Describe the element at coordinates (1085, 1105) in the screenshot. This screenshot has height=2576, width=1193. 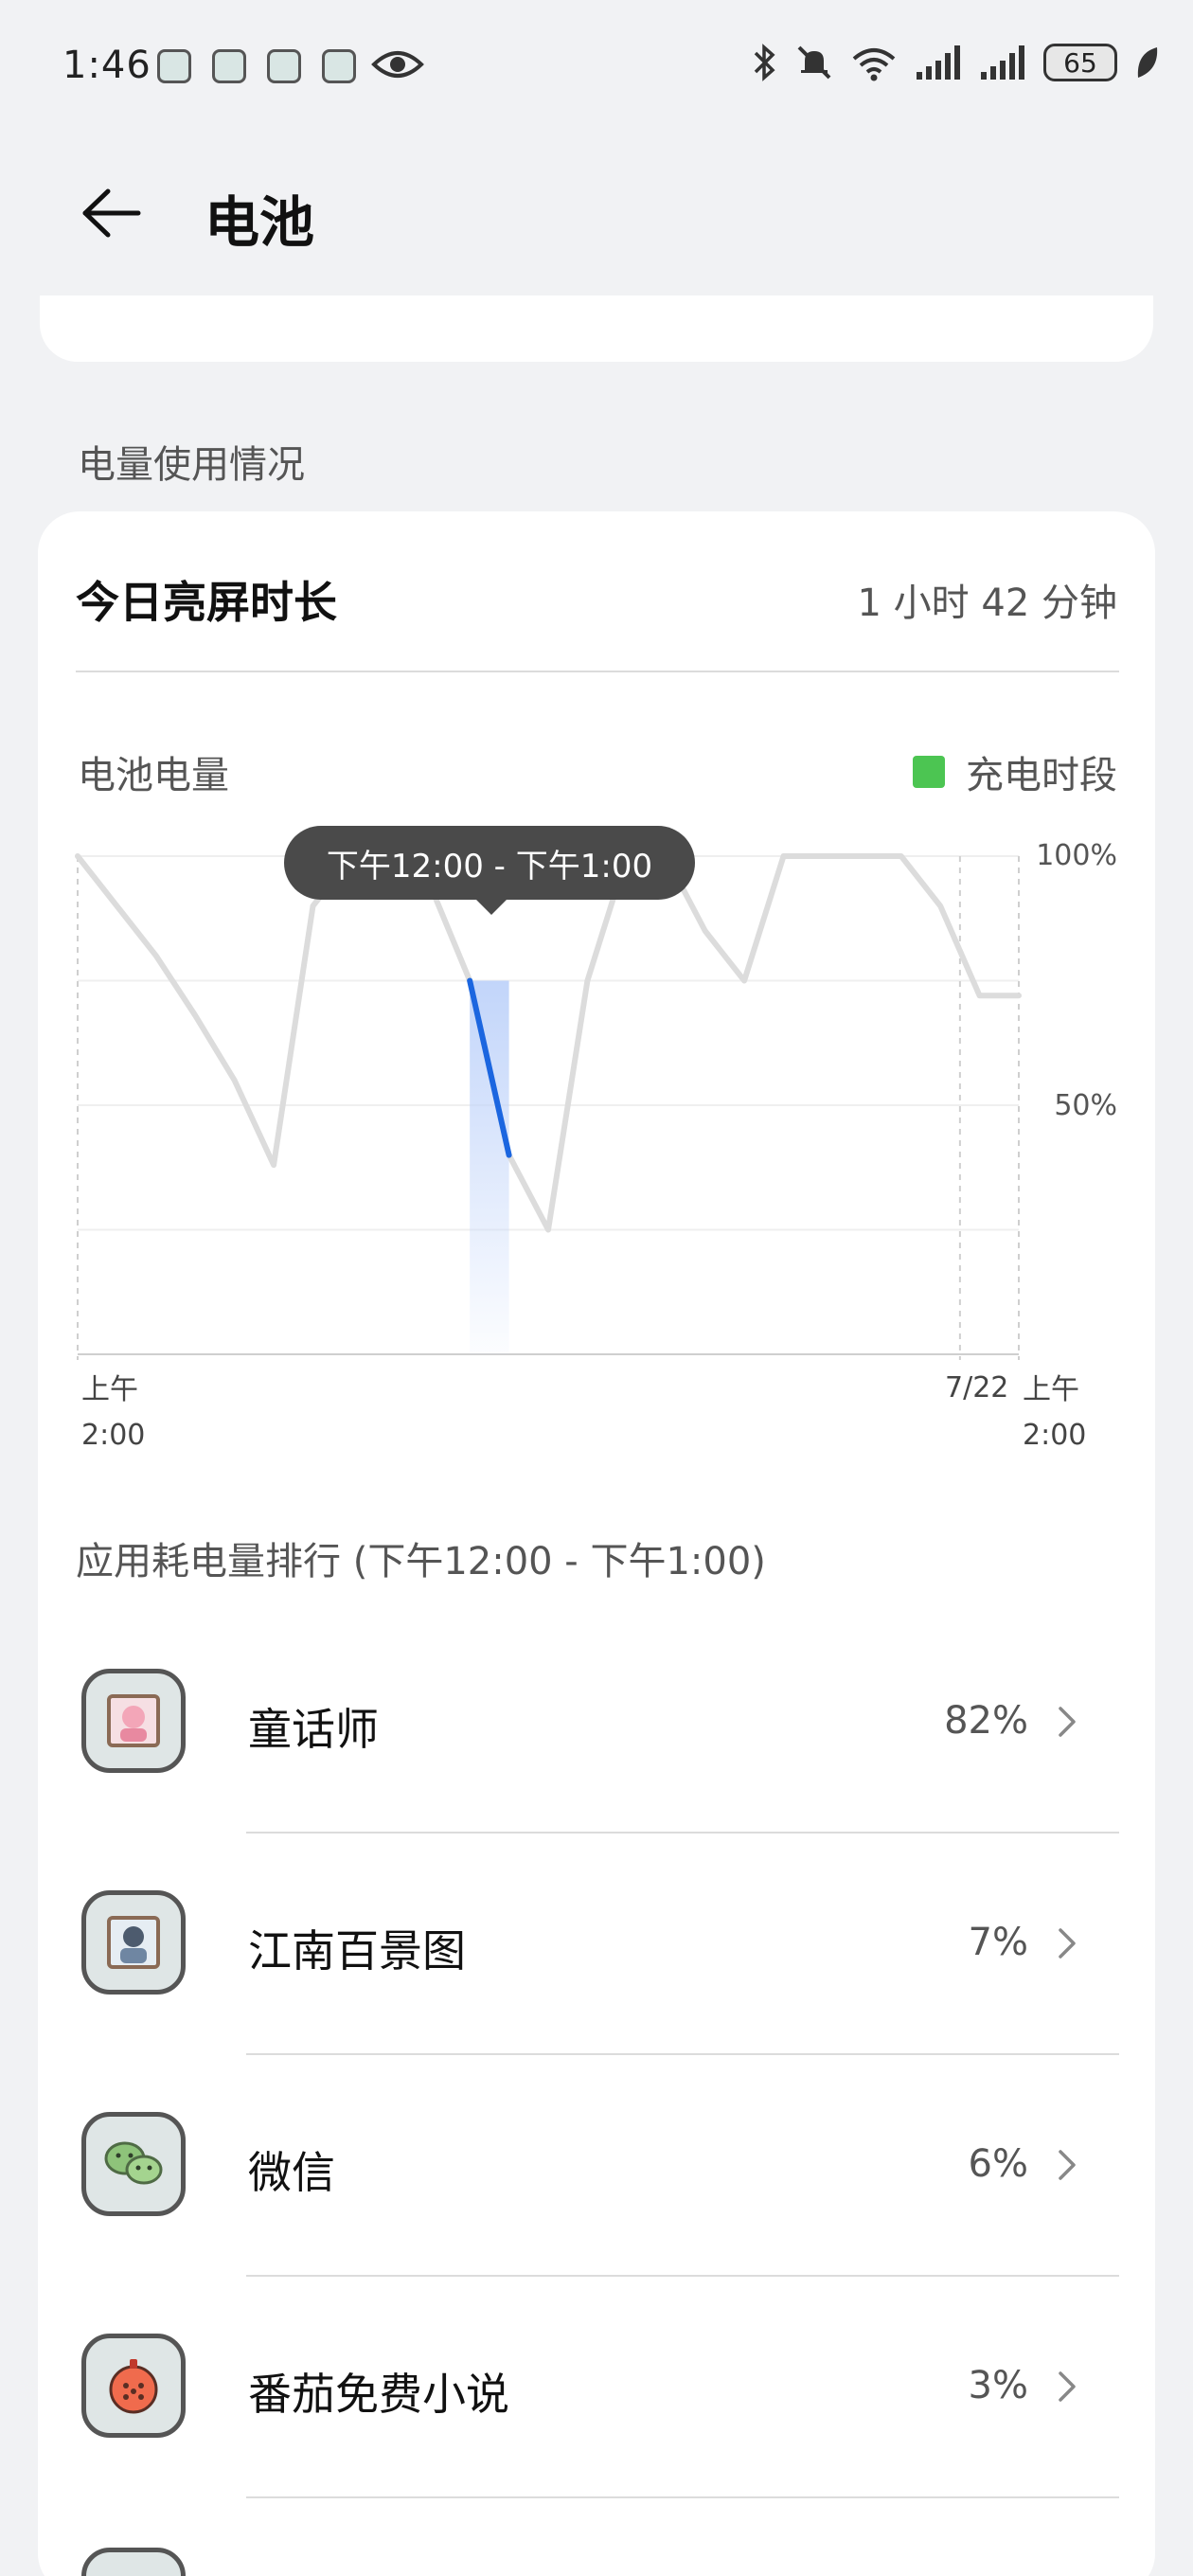
I see `y-tick-label: 50%` at that location.